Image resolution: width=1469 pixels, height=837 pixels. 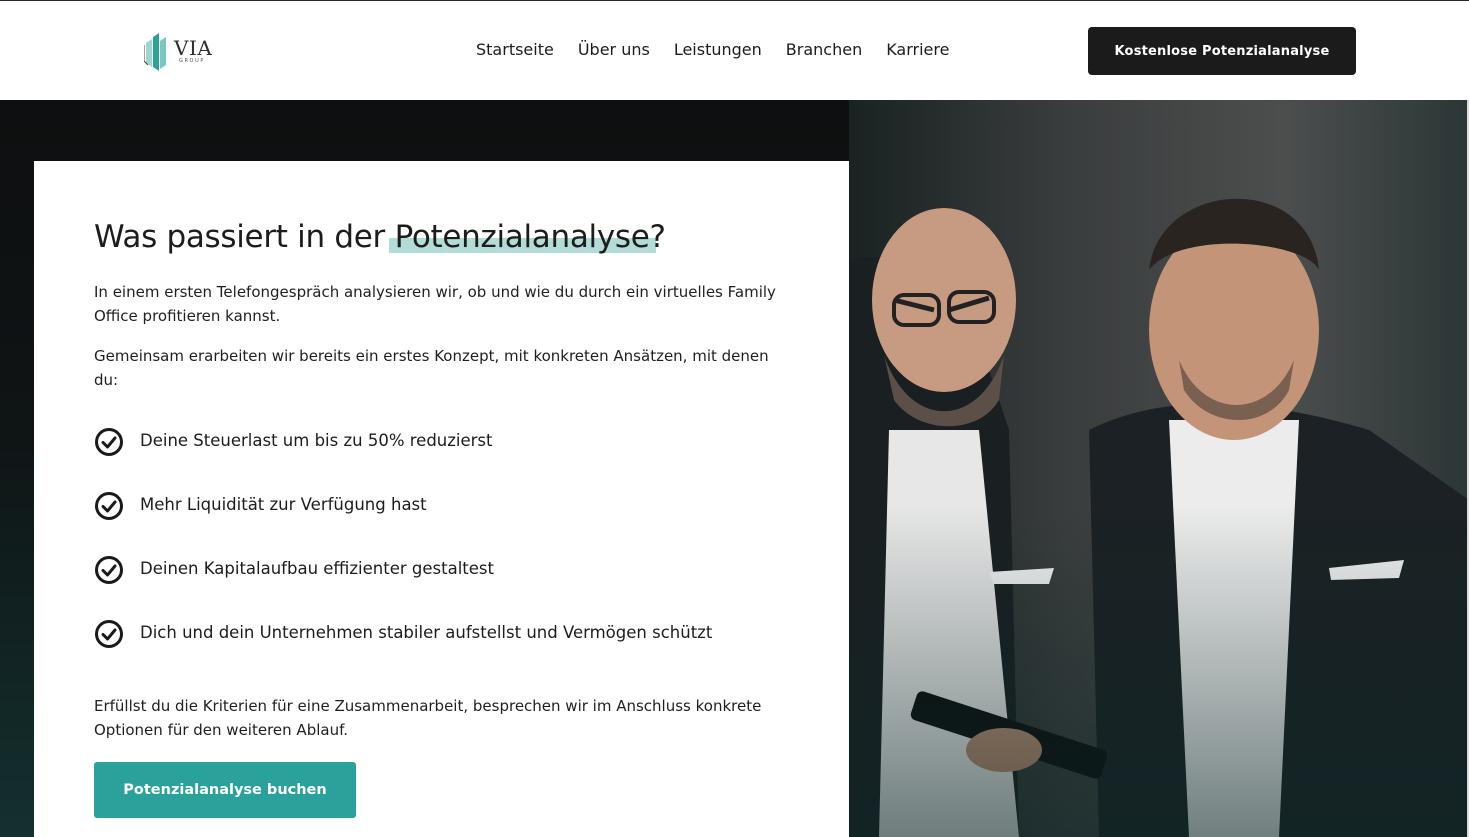 What do you see at coordinates (1222, 51) in the screenshot?
I see `free-analysis-button: Kostenlose Potenzialanalyse` at bounding box center [1222, 51].